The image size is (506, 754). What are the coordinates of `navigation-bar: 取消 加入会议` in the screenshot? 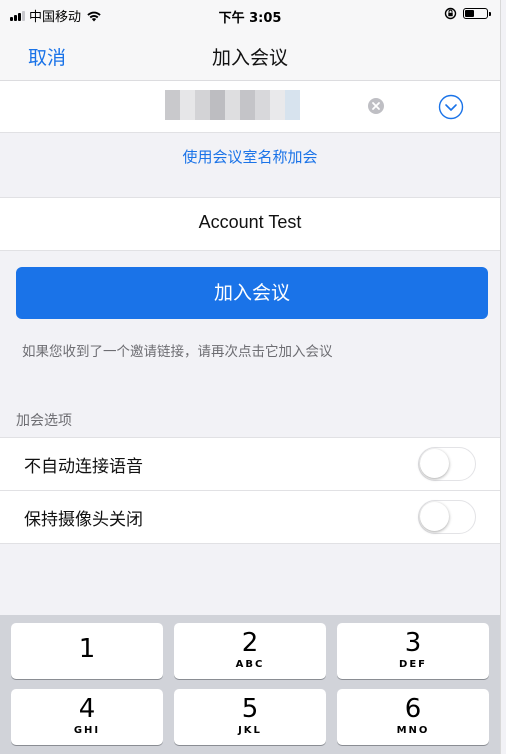 It's located at (250, 55).